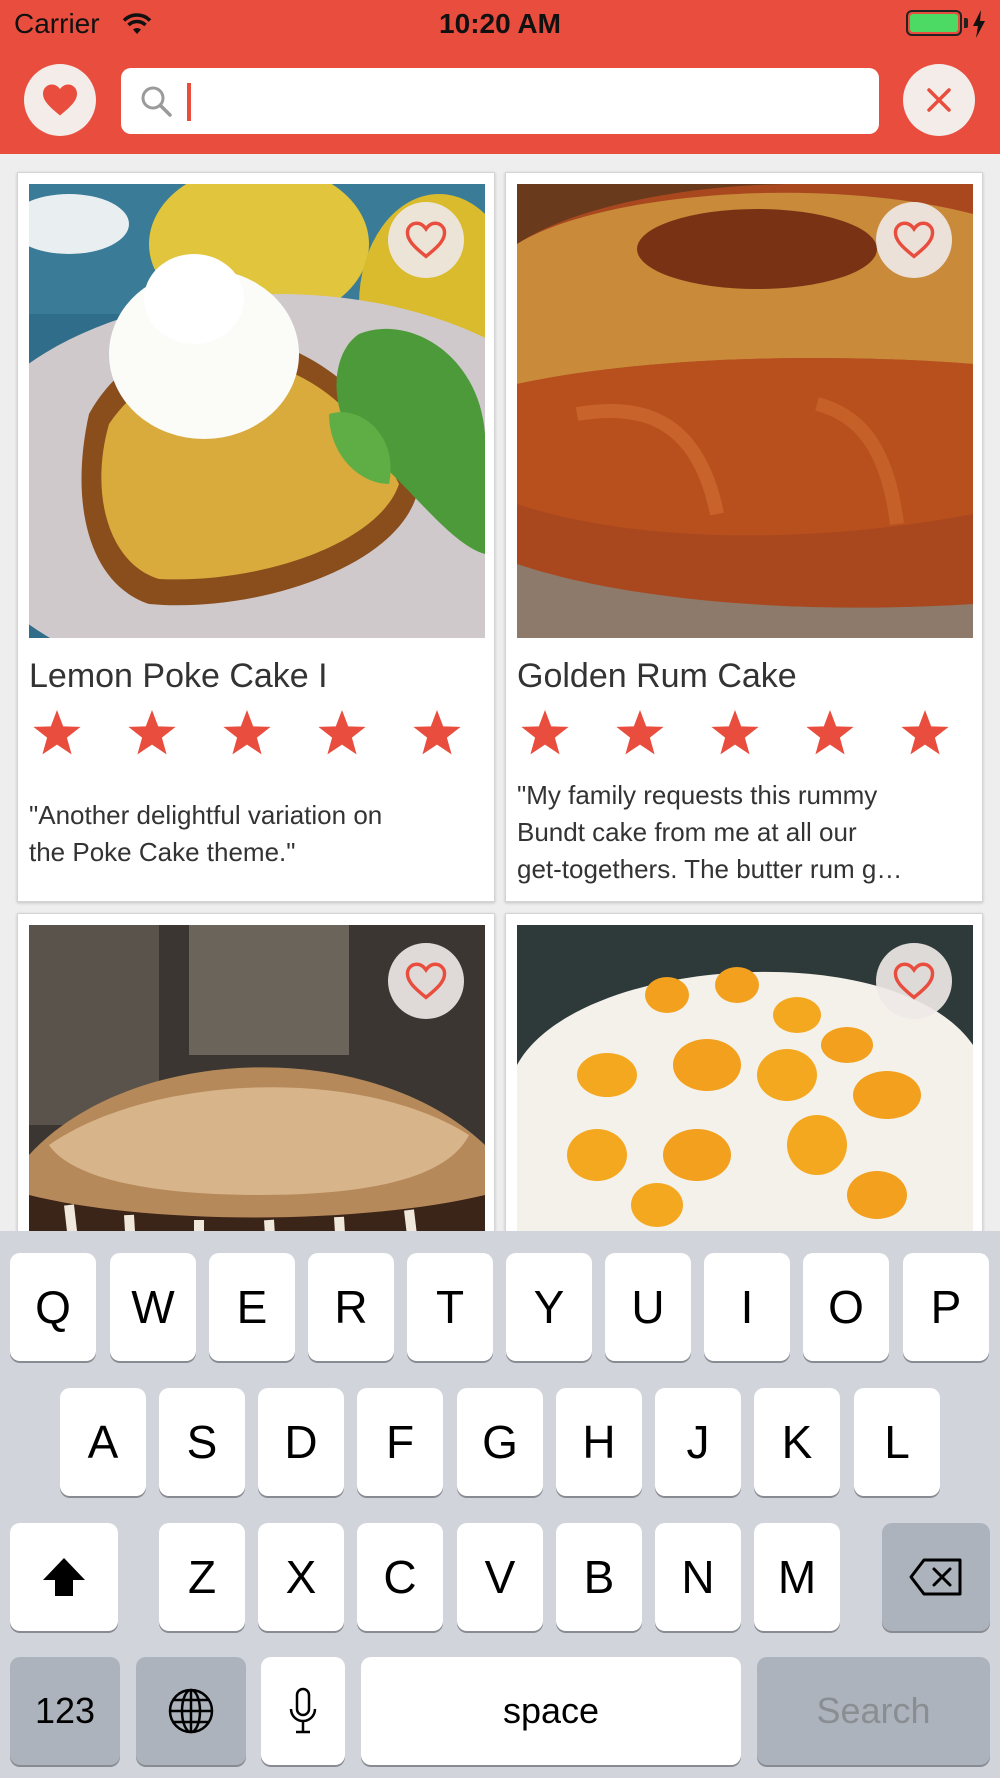 The image size is (1000, 1778). I want to click on key-i: I, so click(747, 1307).